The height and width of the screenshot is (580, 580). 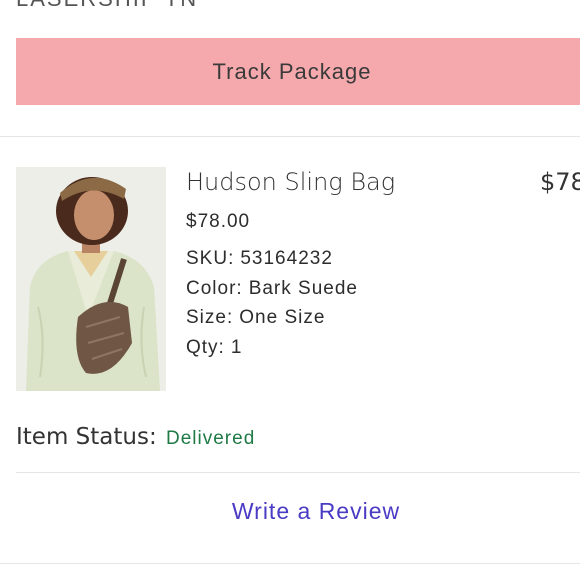 I want to click on size-label: Size:, so click(x=210, y=317).